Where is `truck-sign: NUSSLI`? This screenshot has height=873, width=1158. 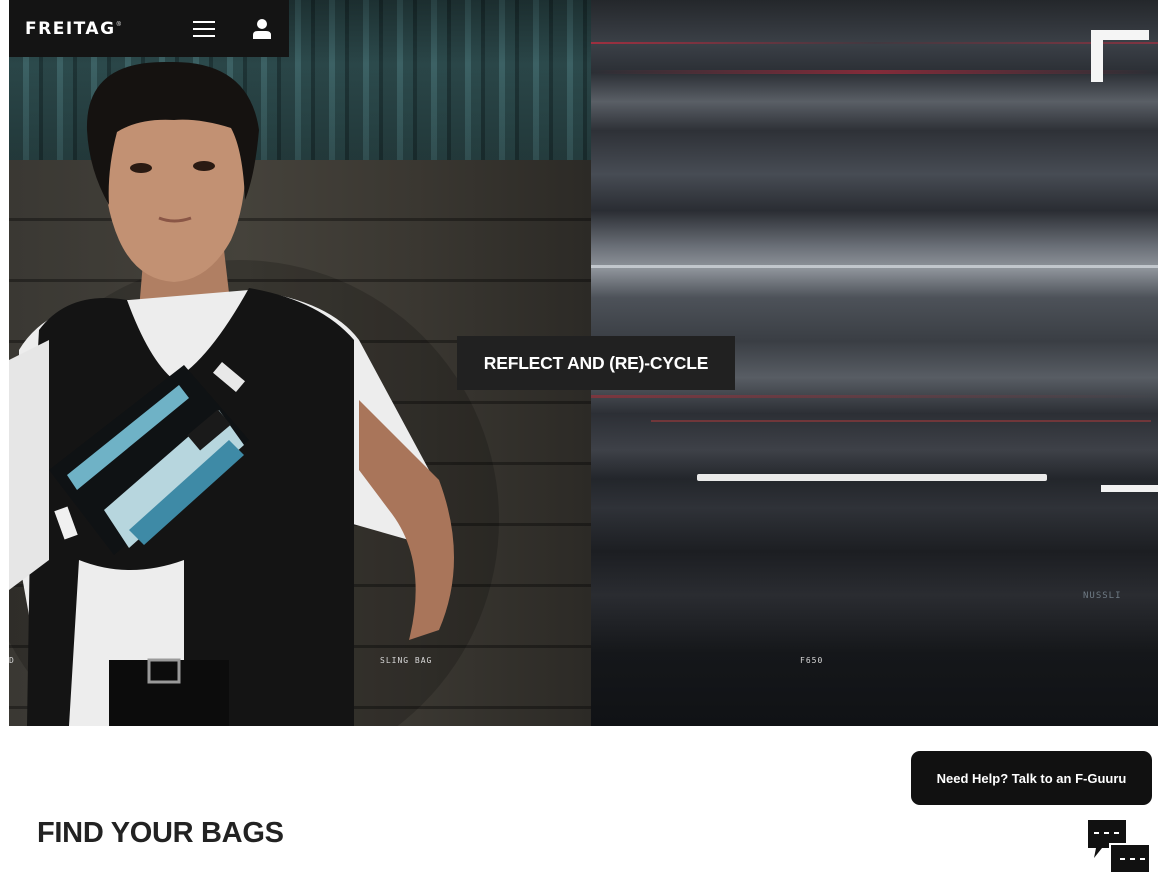
truck-sign: NUSSLI is located at coordinates (1102, 596).